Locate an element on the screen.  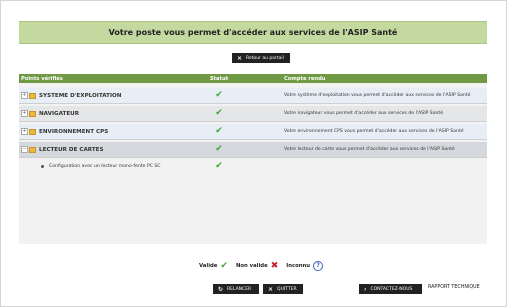
group-name: NAVIGATEUR is located at coordinates (59, 113).